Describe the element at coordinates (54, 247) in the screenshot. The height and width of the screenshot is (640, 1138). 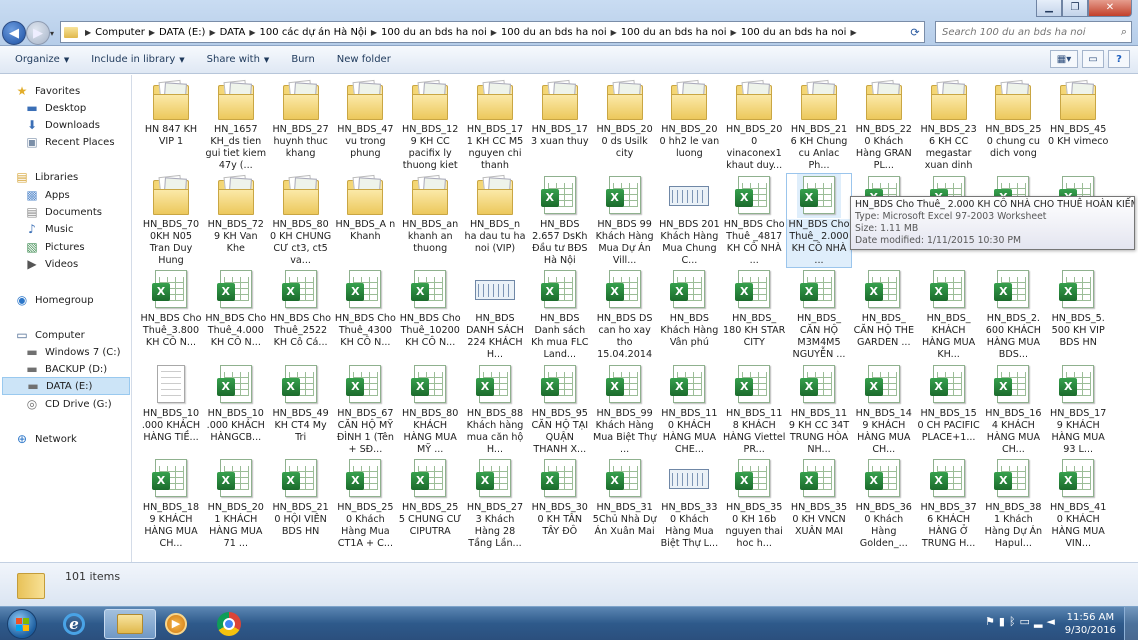
I see `nav-pictures: ▧ Pictures` at that location.